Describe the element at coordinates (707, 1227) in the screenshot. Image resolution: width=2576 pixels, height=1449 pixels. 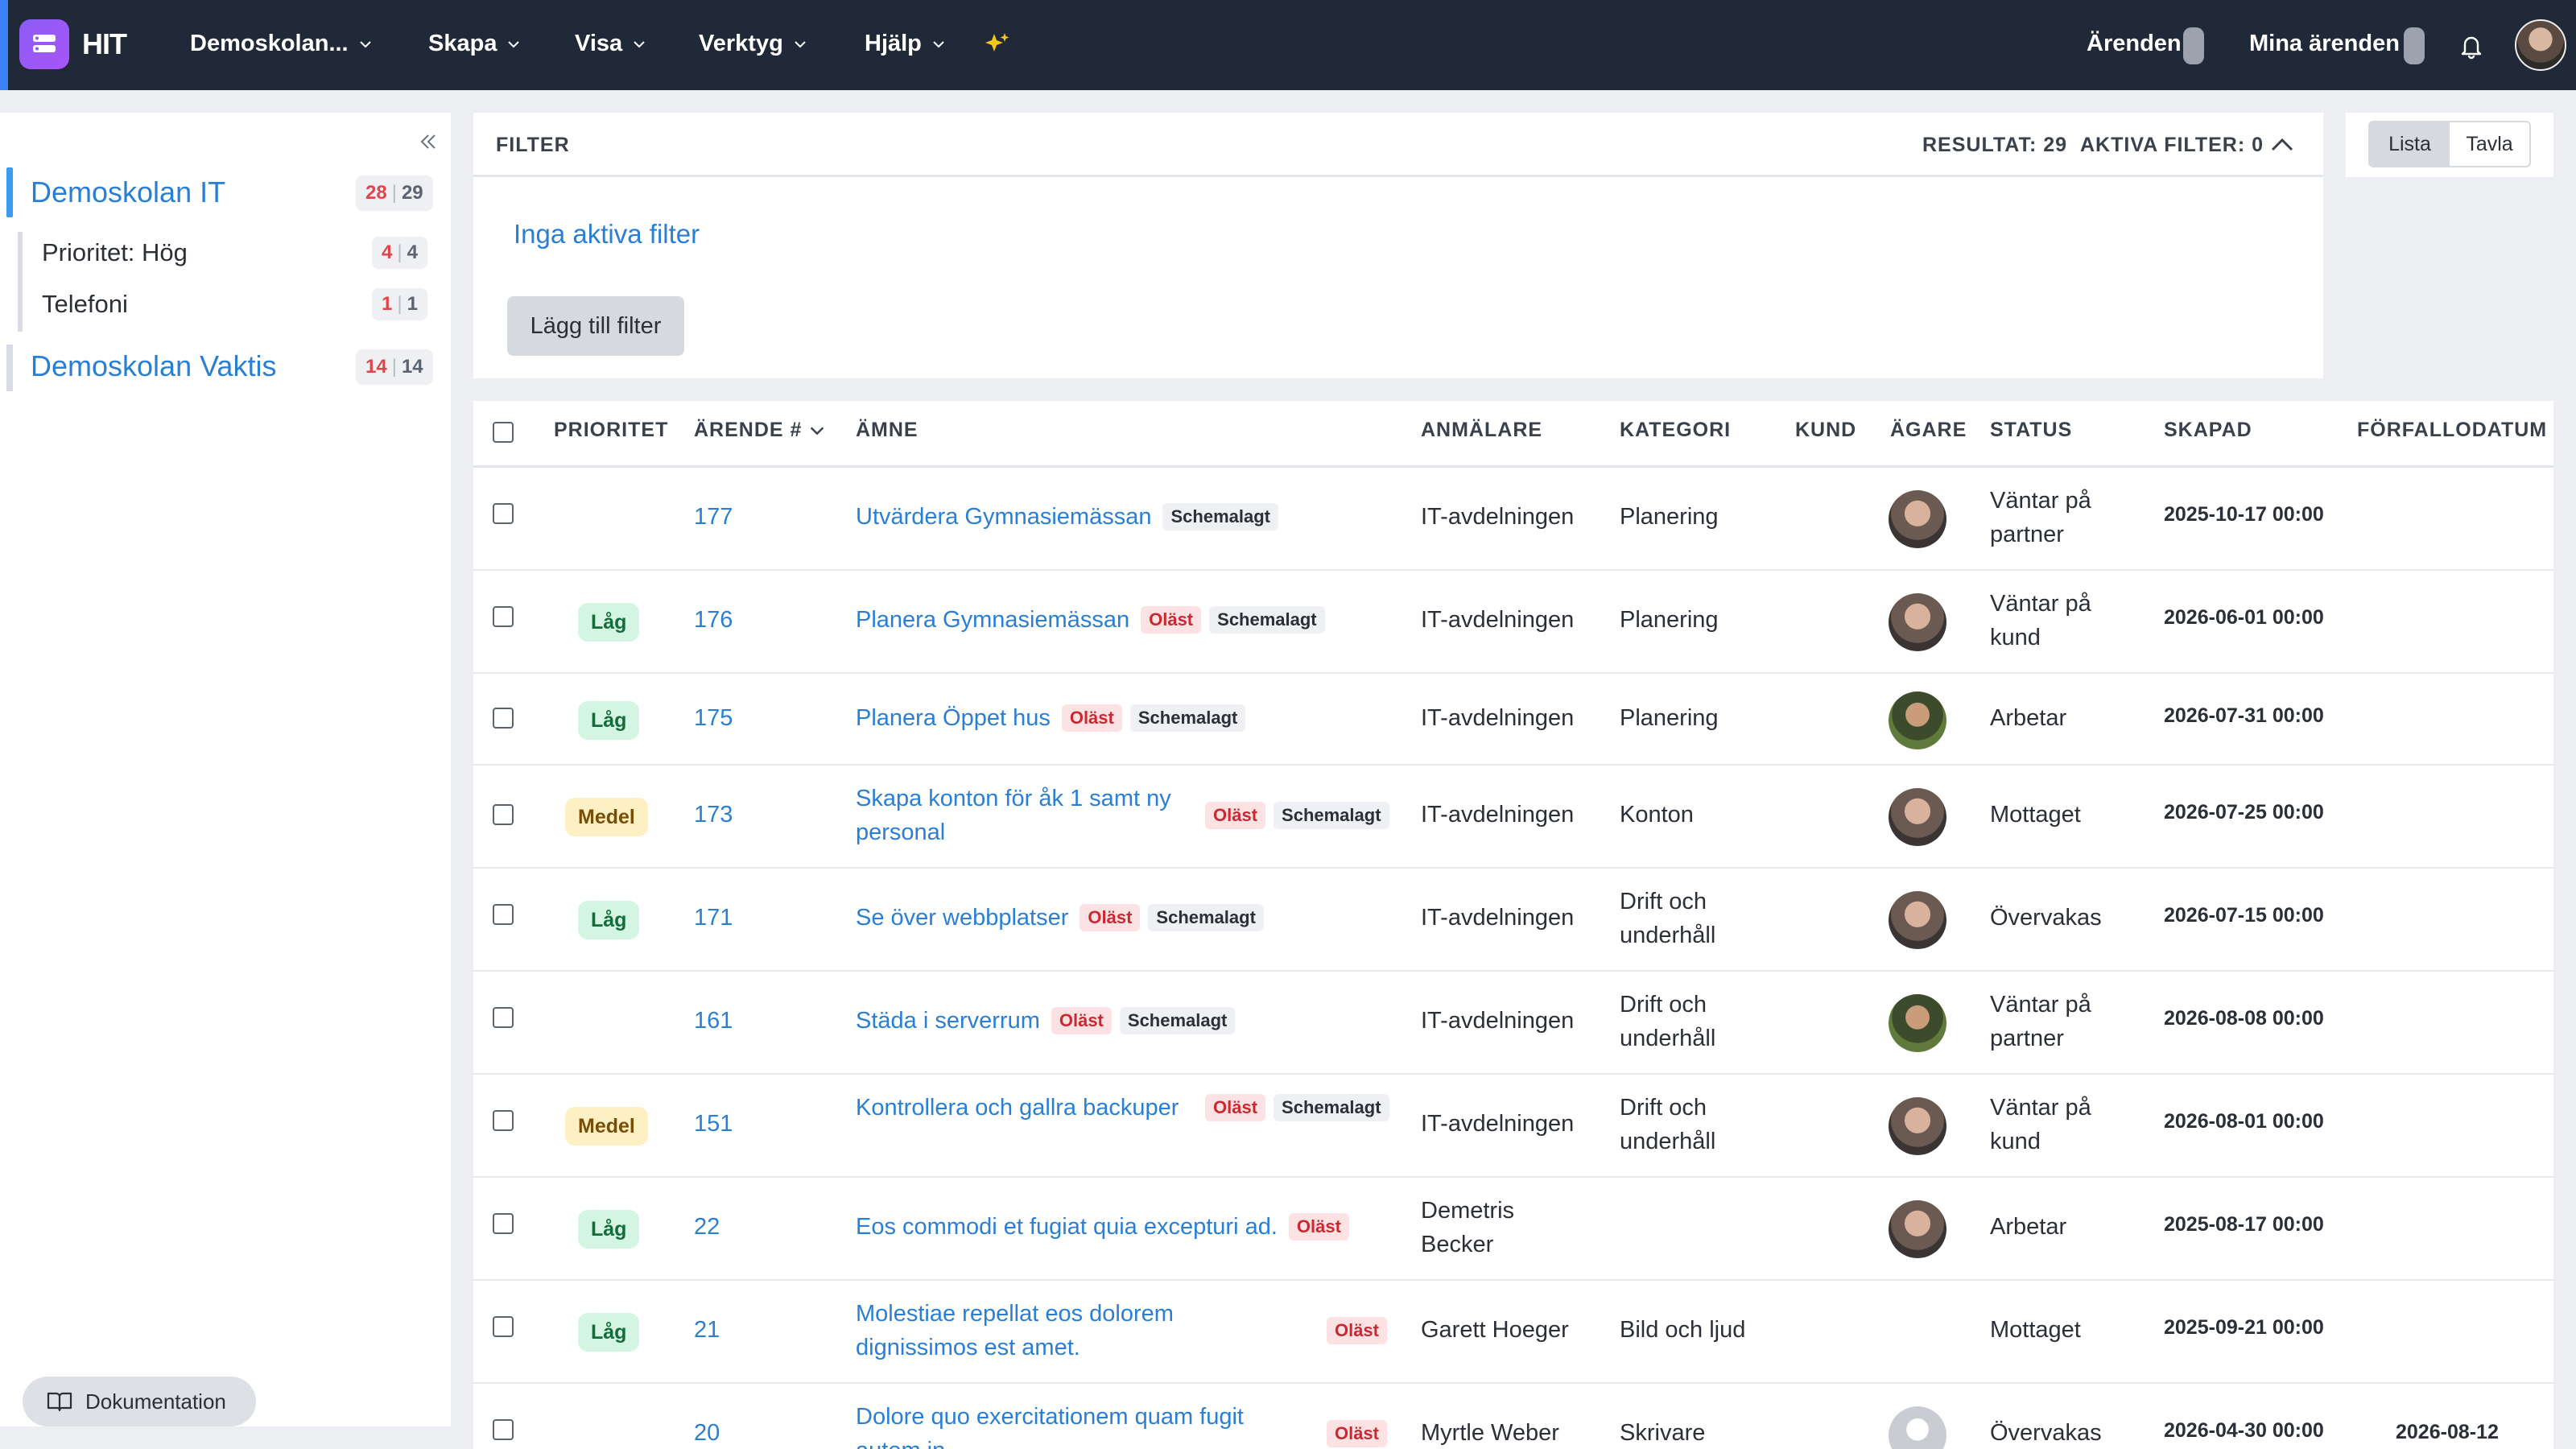
I see `ticket-number: 22` at that location.